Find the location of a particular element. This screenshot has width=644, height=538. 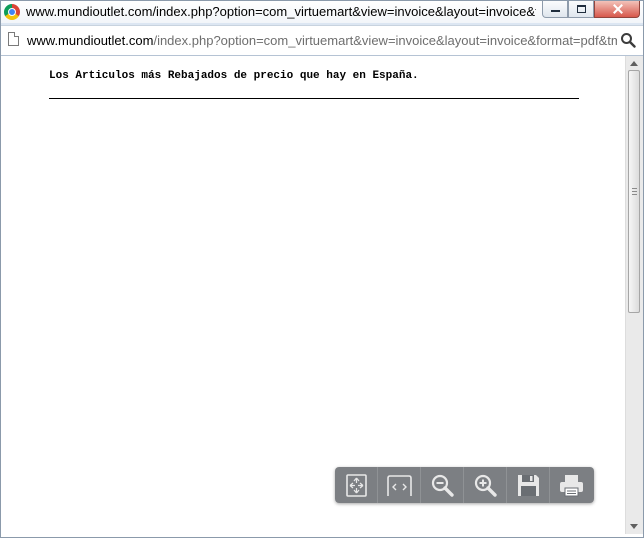

zoom-out-icon is located at coordinates (442, 485).